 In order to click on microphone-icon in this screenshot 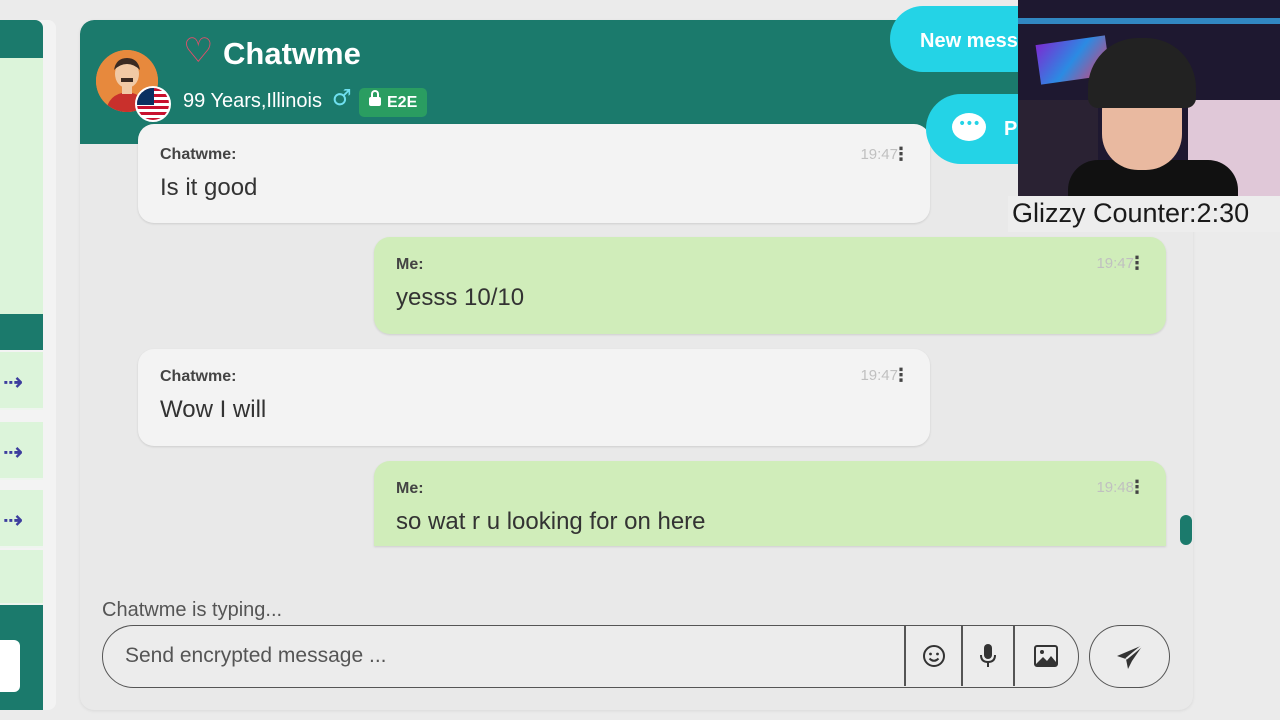, I will do `click(988, 655)`.